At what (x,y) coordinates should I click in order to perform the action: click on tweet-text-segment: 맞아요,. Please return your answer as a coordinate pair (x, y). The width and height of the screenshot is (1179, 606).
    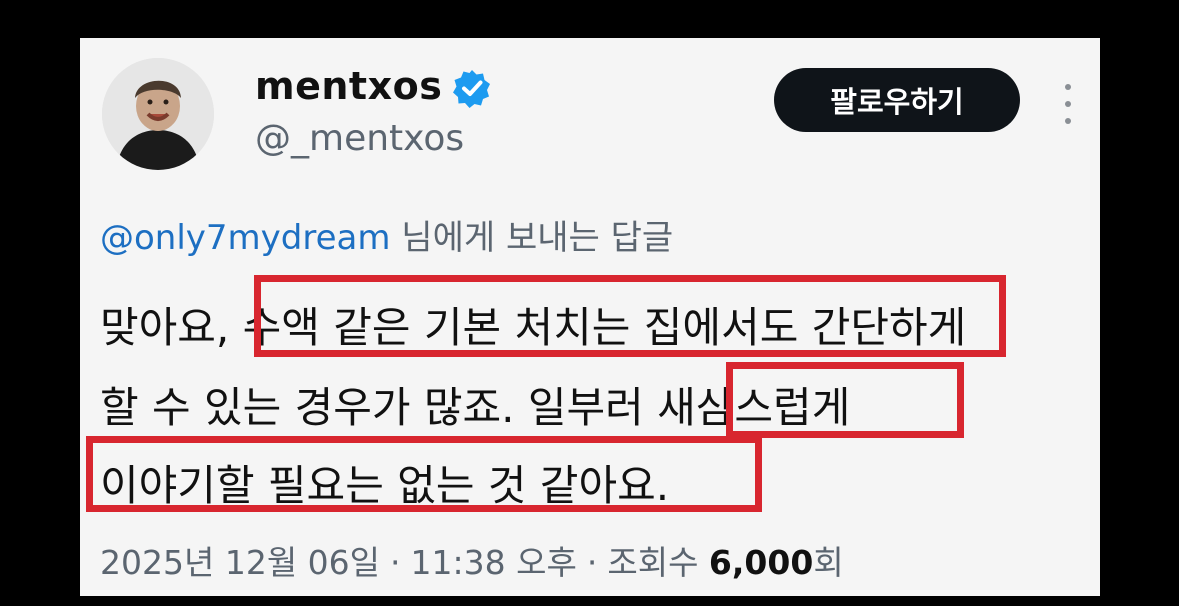
    Looking at the image, I should click on (171, 327).